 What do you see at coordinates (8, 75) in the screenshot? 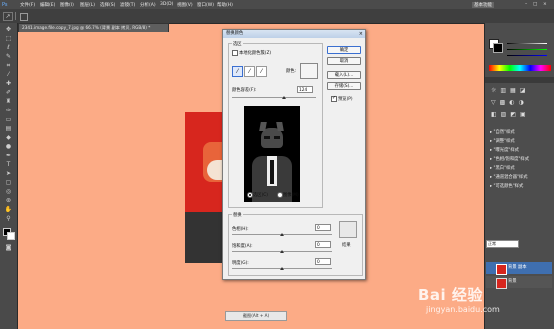
I see `eyedropper-tool-icon: ⁄` at bounding box center [8, 75].